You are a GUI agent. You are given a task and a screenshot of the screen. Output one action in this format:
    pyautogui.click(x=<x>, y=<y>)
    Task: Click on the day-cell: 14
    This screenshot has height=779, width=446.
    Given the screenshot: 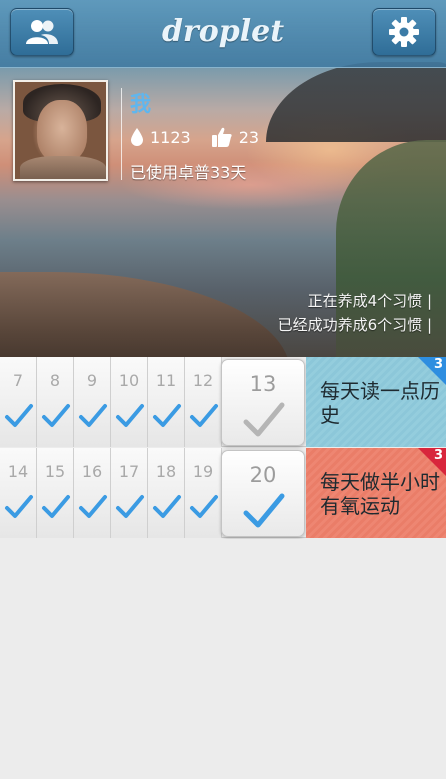 What is the action you would take?
    pyautogui.click(x=18, y=493)
    